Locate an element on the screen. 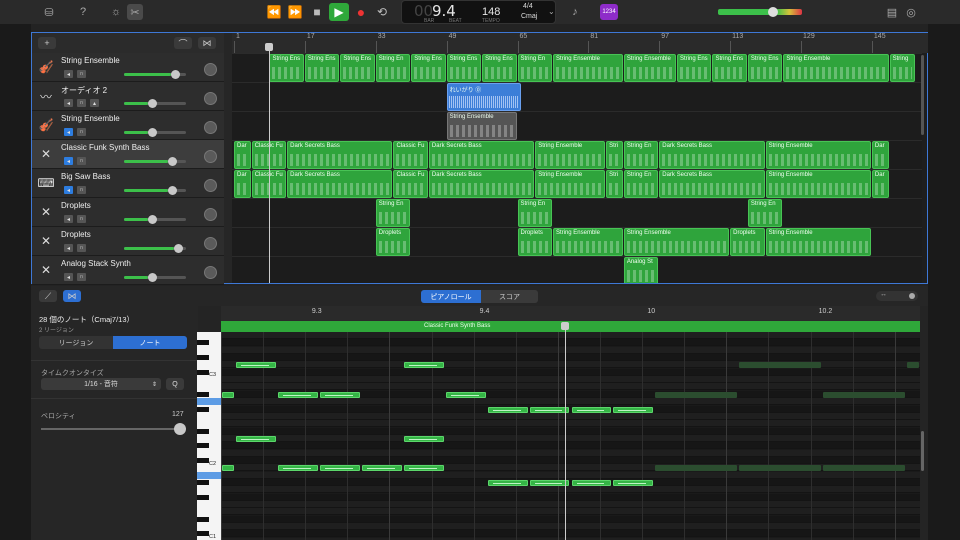  cycle-icon: ⟲ is located at coordinates (382, 12).